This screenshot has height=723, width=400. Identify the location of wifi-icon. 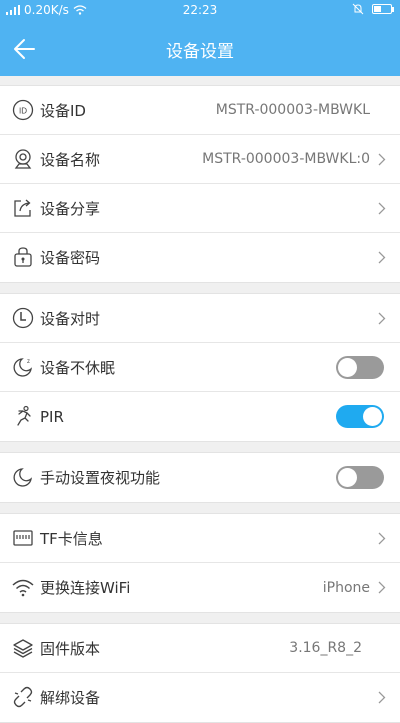
(23, 588).